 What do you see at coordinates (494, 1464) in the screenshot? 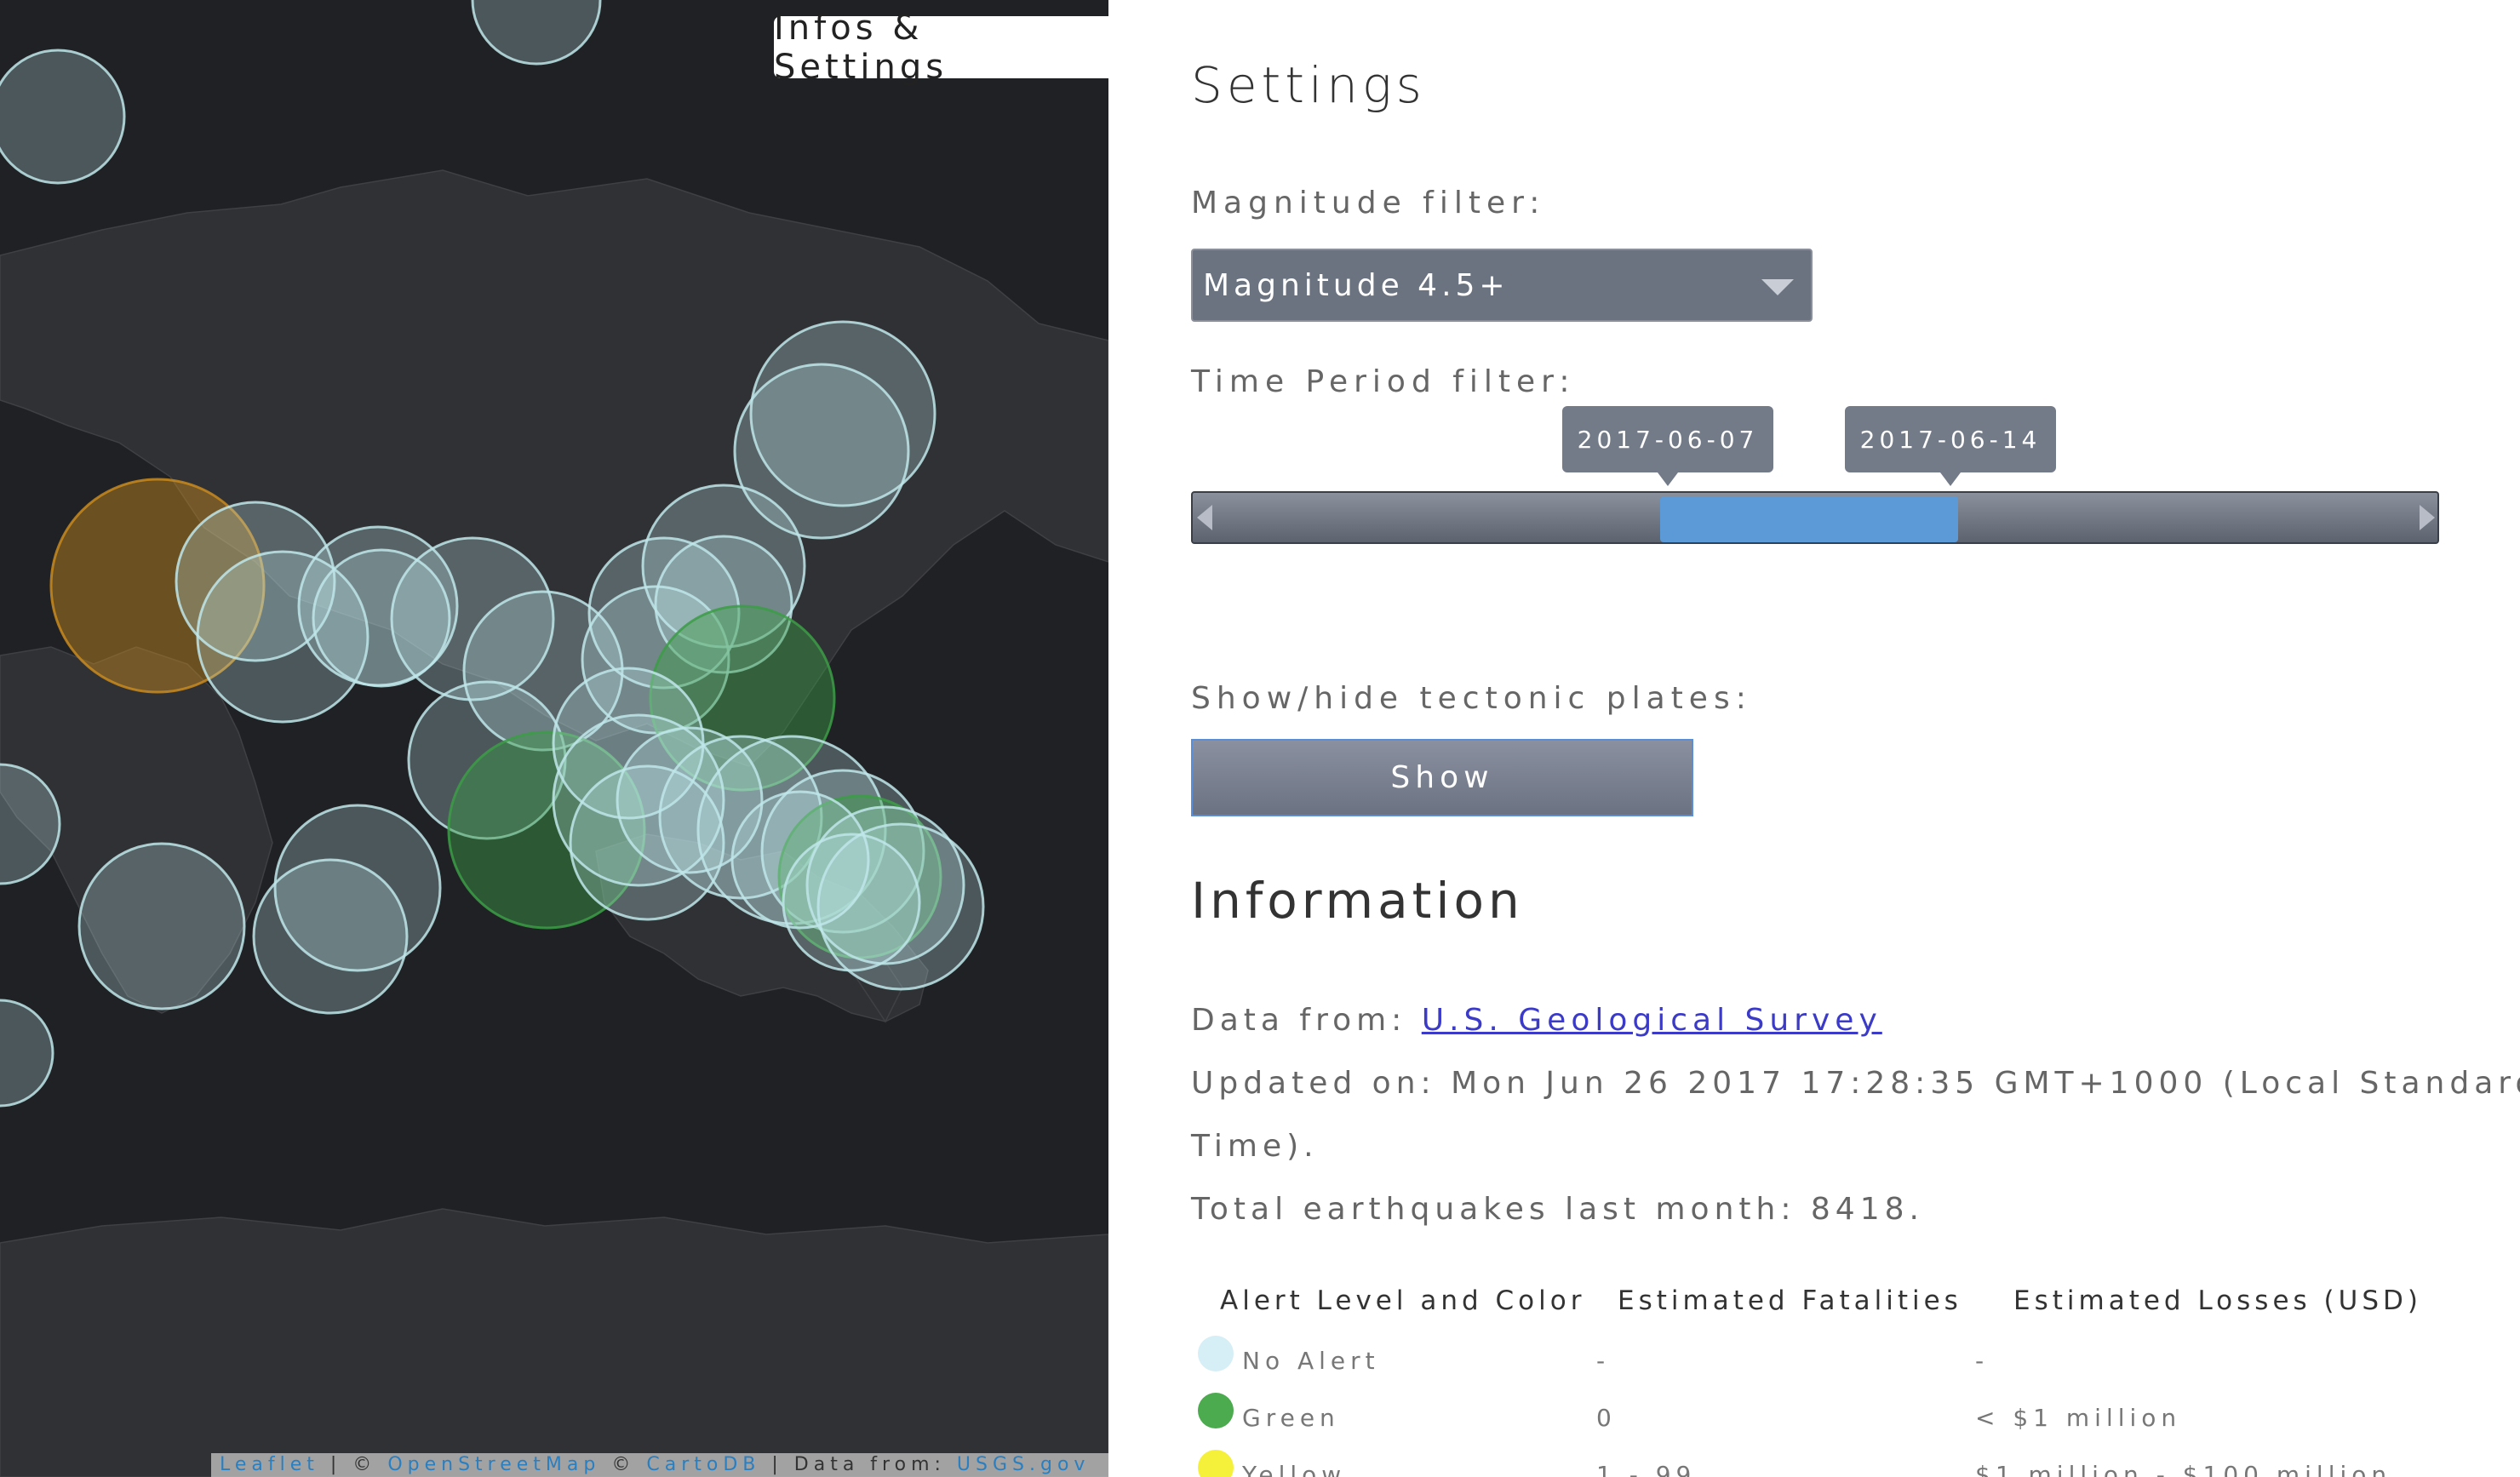
I see `openstreetmap-link: OpenStreetMap` at bounding box center [494, 1464].